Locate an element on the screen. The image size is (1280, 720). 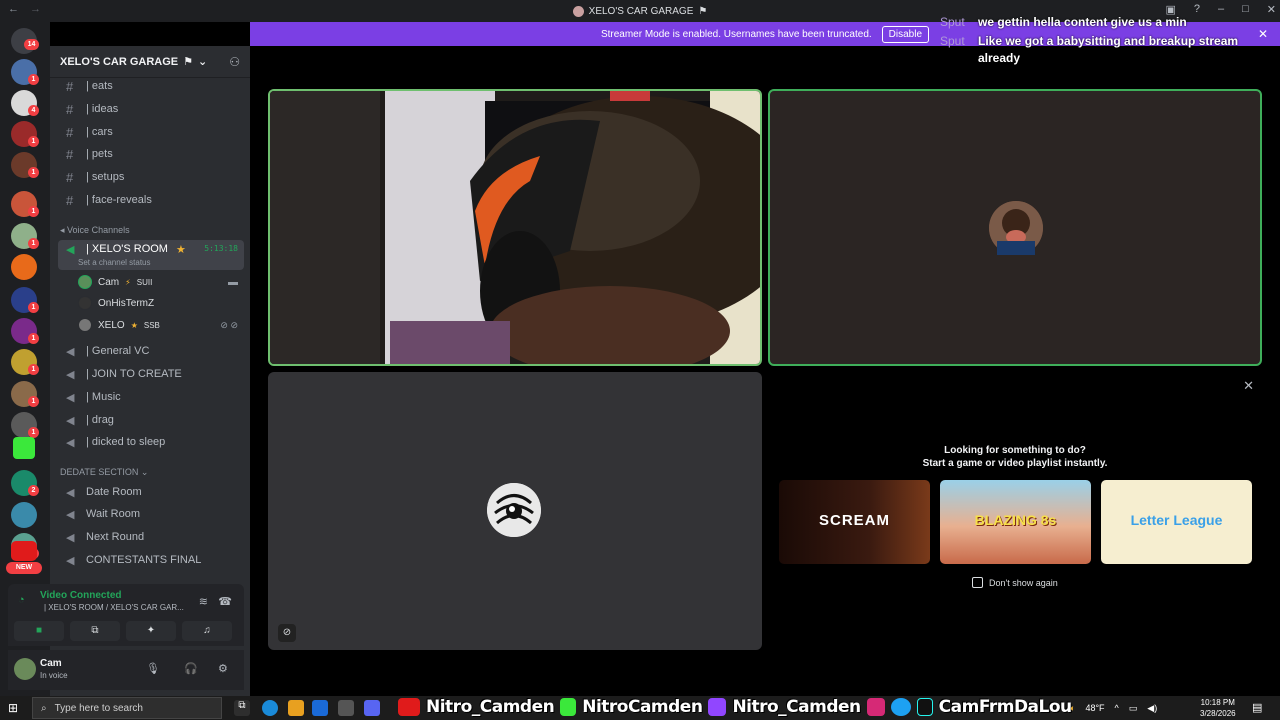
back-arrow-icon: ← is located at coordinates (13, 9).